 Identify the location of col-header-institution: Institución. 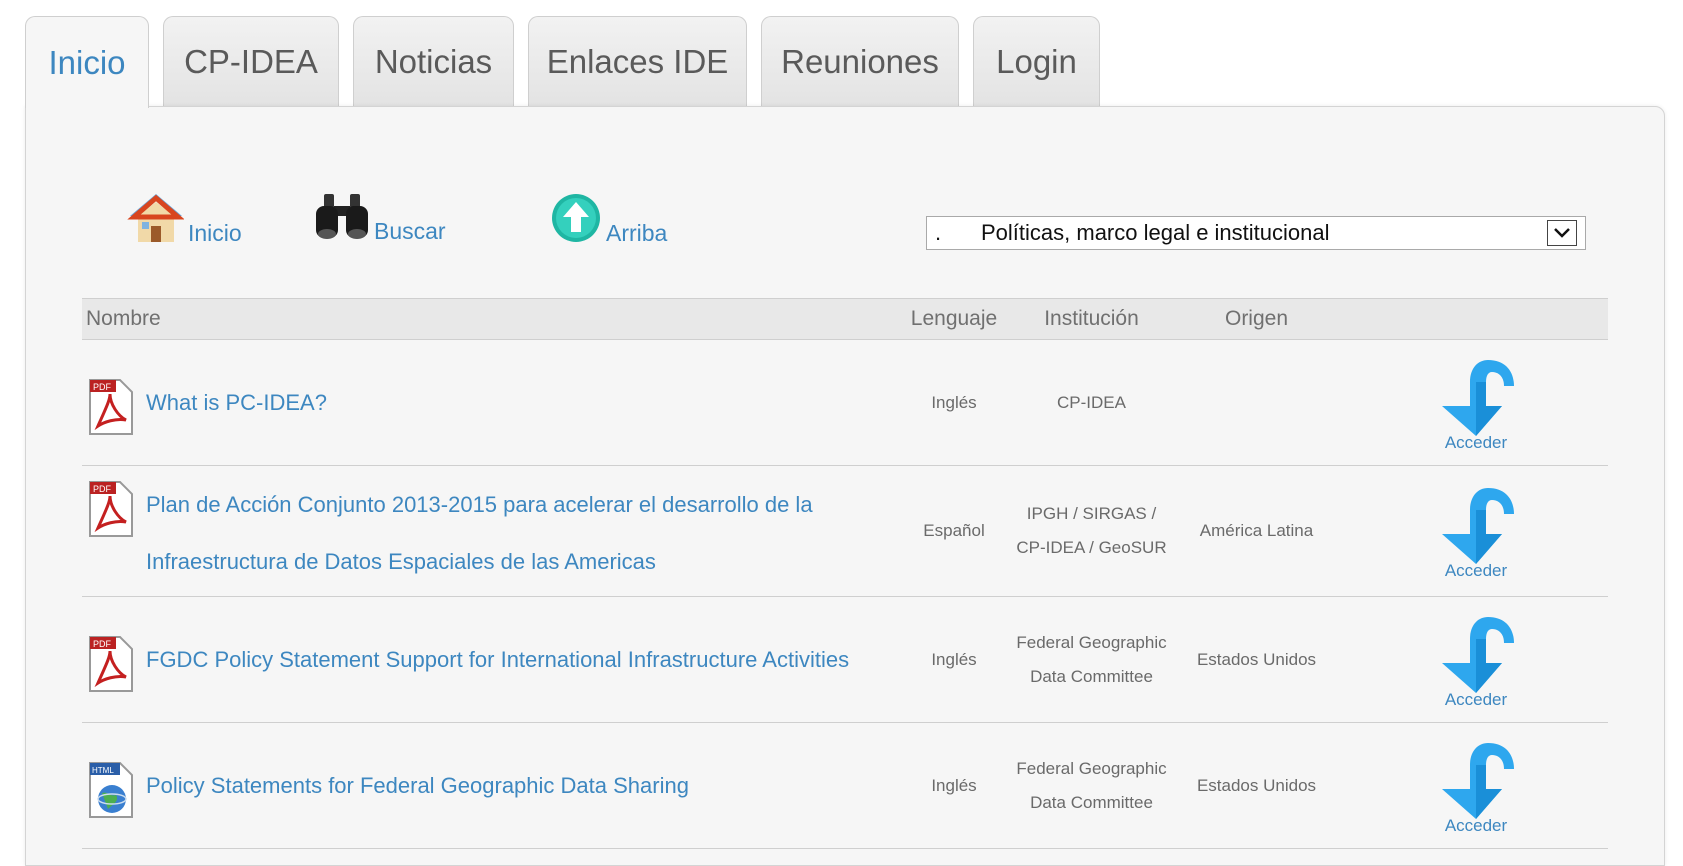
(1091, 319).